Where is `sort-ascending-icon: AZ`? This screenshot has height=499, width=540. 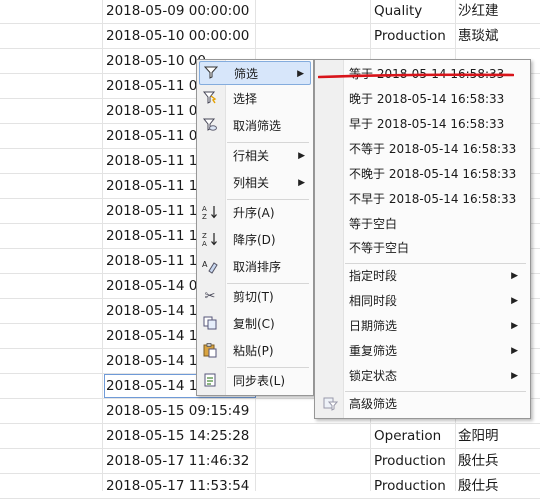 sort-ascending-icon: AZ is located at coordinates (210, 213).